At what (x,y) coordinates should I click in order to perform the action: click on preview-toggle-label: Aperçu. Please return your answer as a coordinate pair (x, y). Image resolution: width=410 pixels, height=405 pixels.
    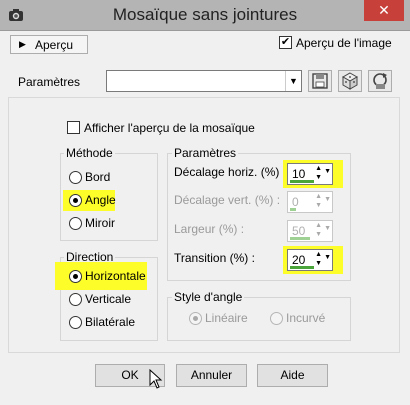
    Looking at the image, I should click on (54, 45).